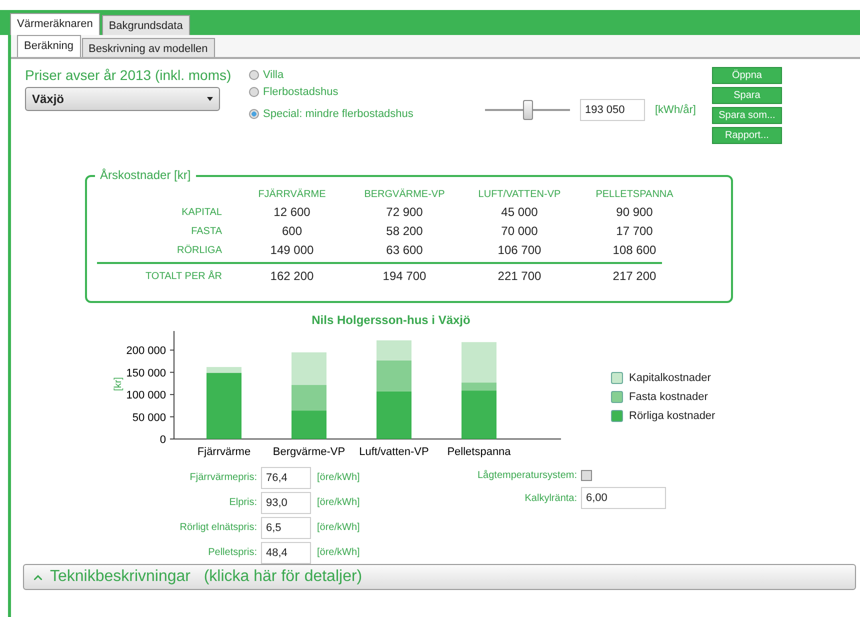 Image resolution: width=860 pixels, height=617 pixels. Describe the element at coordinates (286, 503) in the screenshot. I see `price-field: 93,0` at that location.